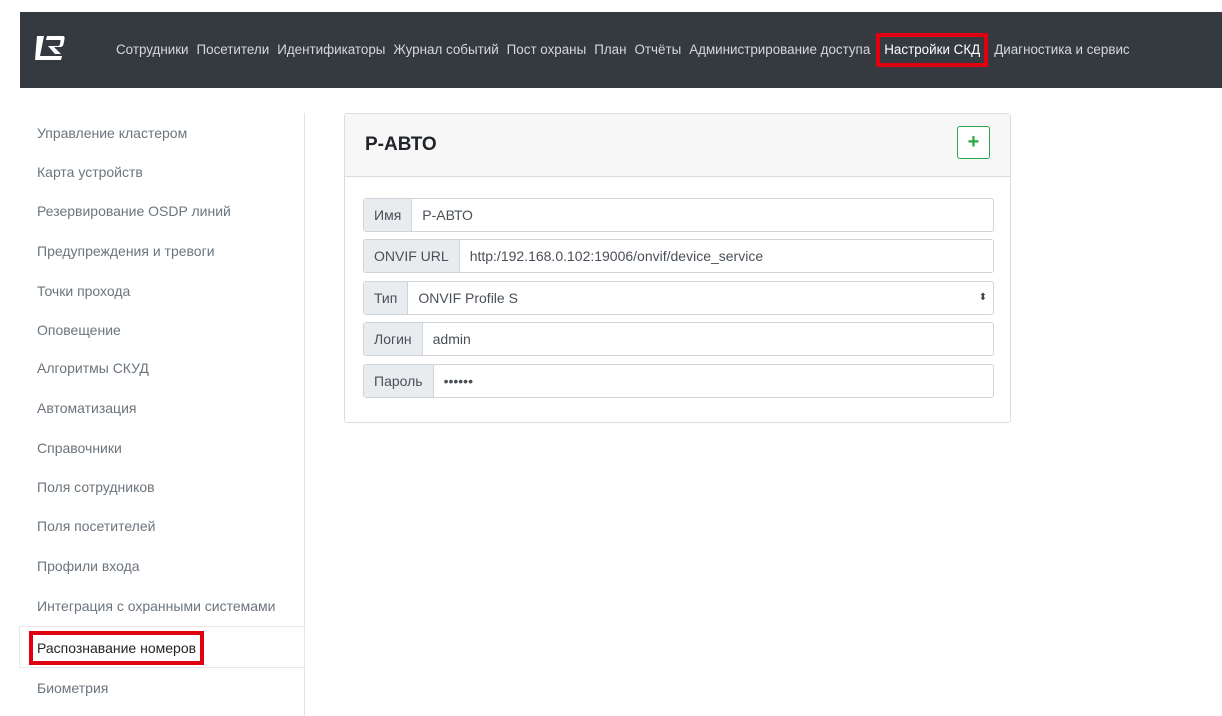  Describe the element at coordinates (134, 211) in the screenshot. I see `sidebar-item-label: Резервирование OSDP линий` at that location.